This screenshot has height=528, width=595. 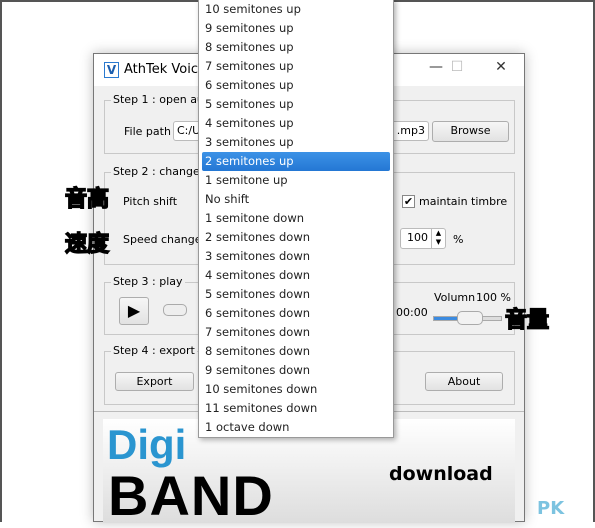 I want to click on dropdown-option: 11 semitones down, so click(x=296, y=408).